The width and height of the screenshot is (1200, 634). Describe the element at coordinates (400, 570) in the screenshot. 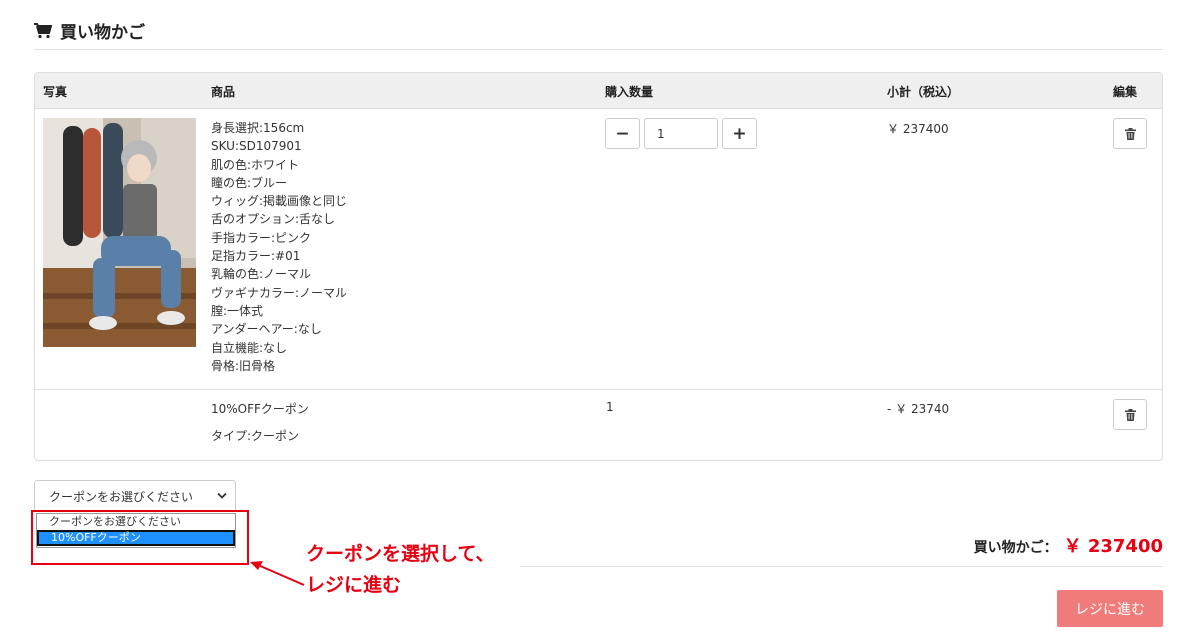

I see `annotation-text: クーポンを選択して、 レジに進む` at that location.